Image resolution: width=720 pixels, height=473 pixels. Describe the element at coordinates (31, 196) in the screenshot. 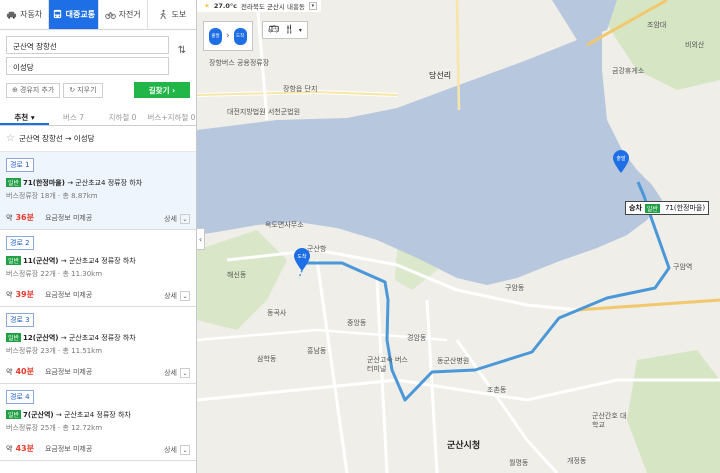

I see `route-stops: 버스정류장 18개` at that location.